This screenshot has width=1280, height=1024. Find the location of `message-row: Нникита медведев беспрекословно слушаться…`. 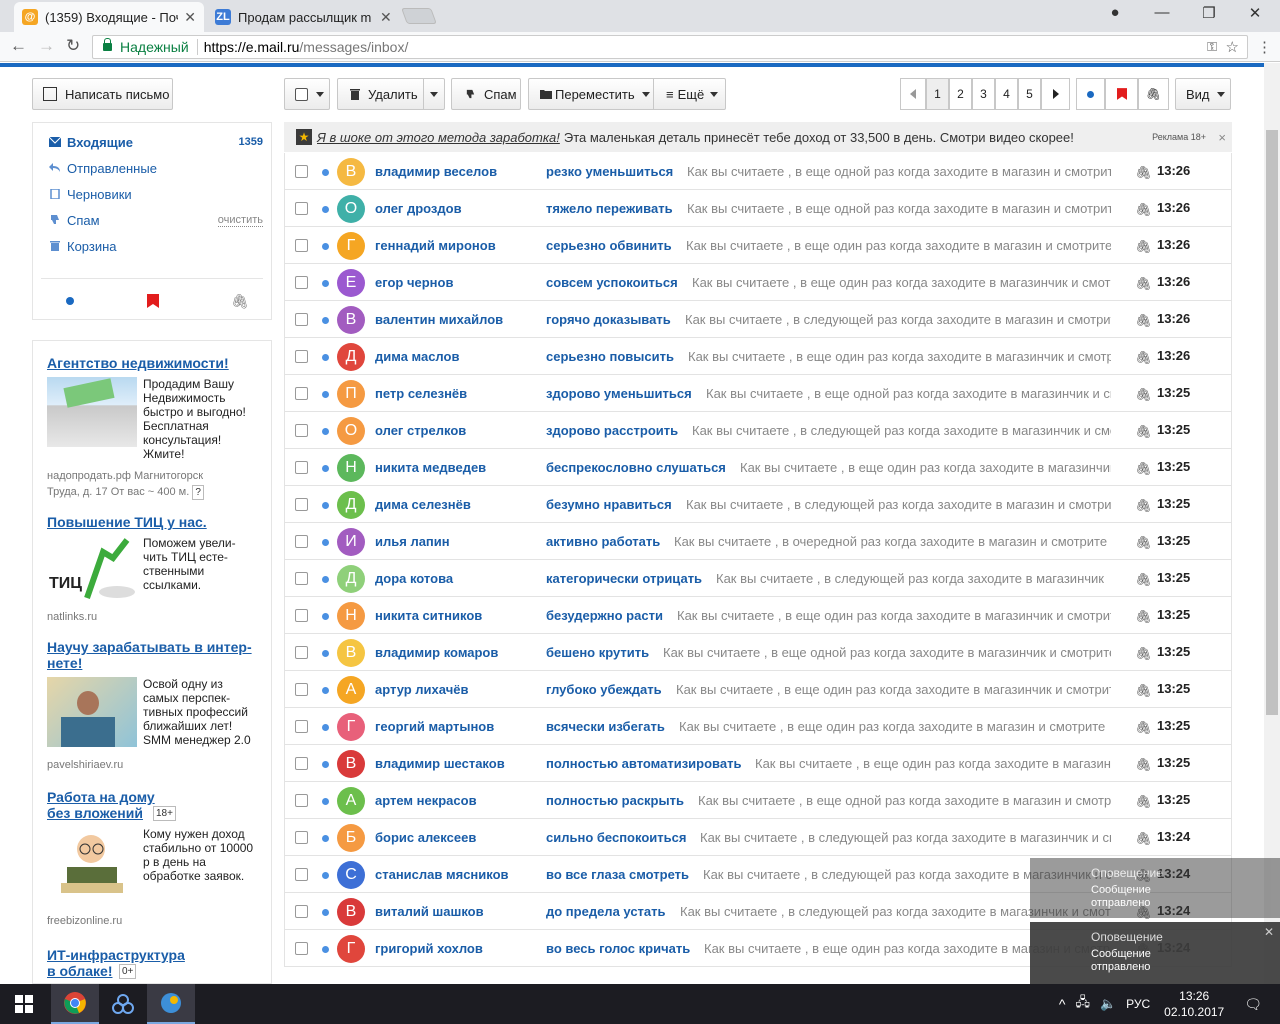

message-row: Нникита медведев беспрекословно слушаться… is located at coordinates (758, 467).